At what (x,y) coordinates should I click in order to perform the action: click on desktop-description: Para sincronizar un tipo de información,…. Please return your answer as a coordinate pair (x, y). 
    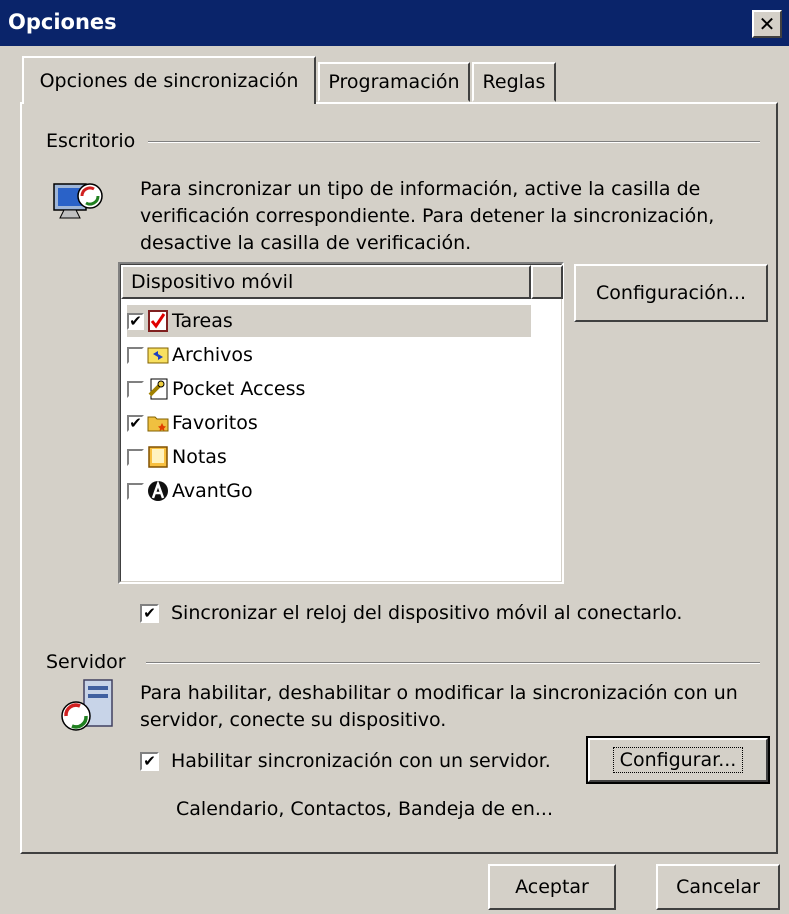
    Looking at the image, I should click on (450, 216).